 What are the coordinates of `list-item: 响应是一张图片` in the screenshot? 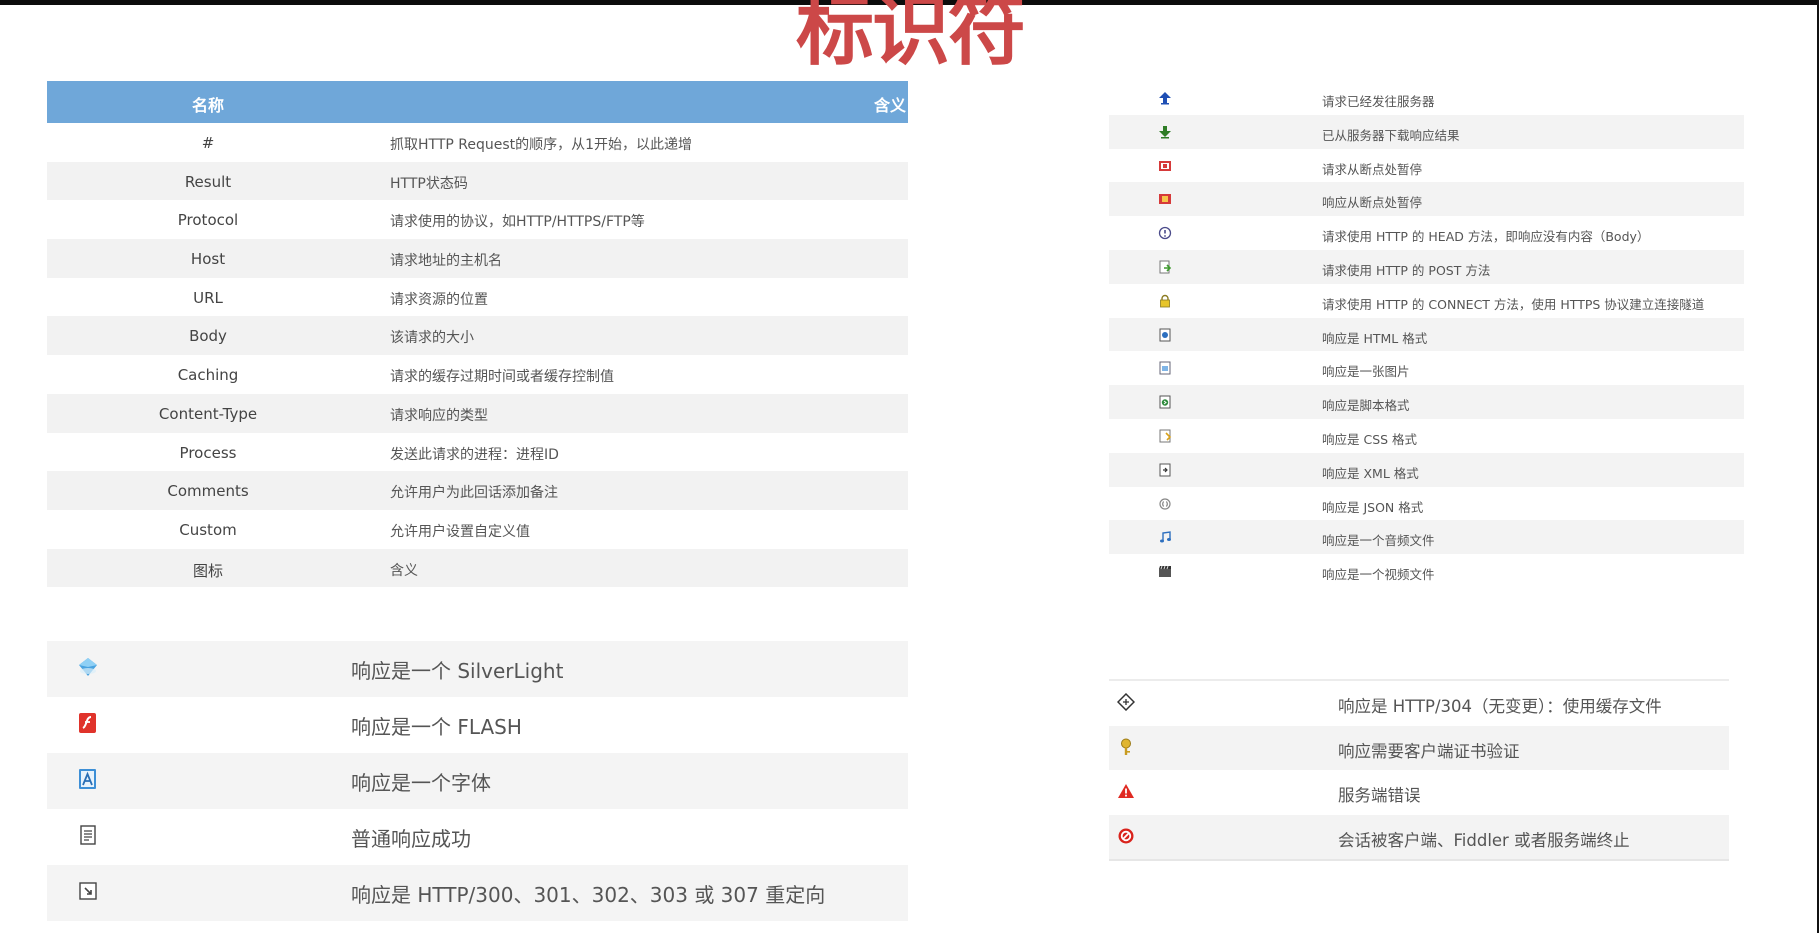 It's located at (1426, 368).